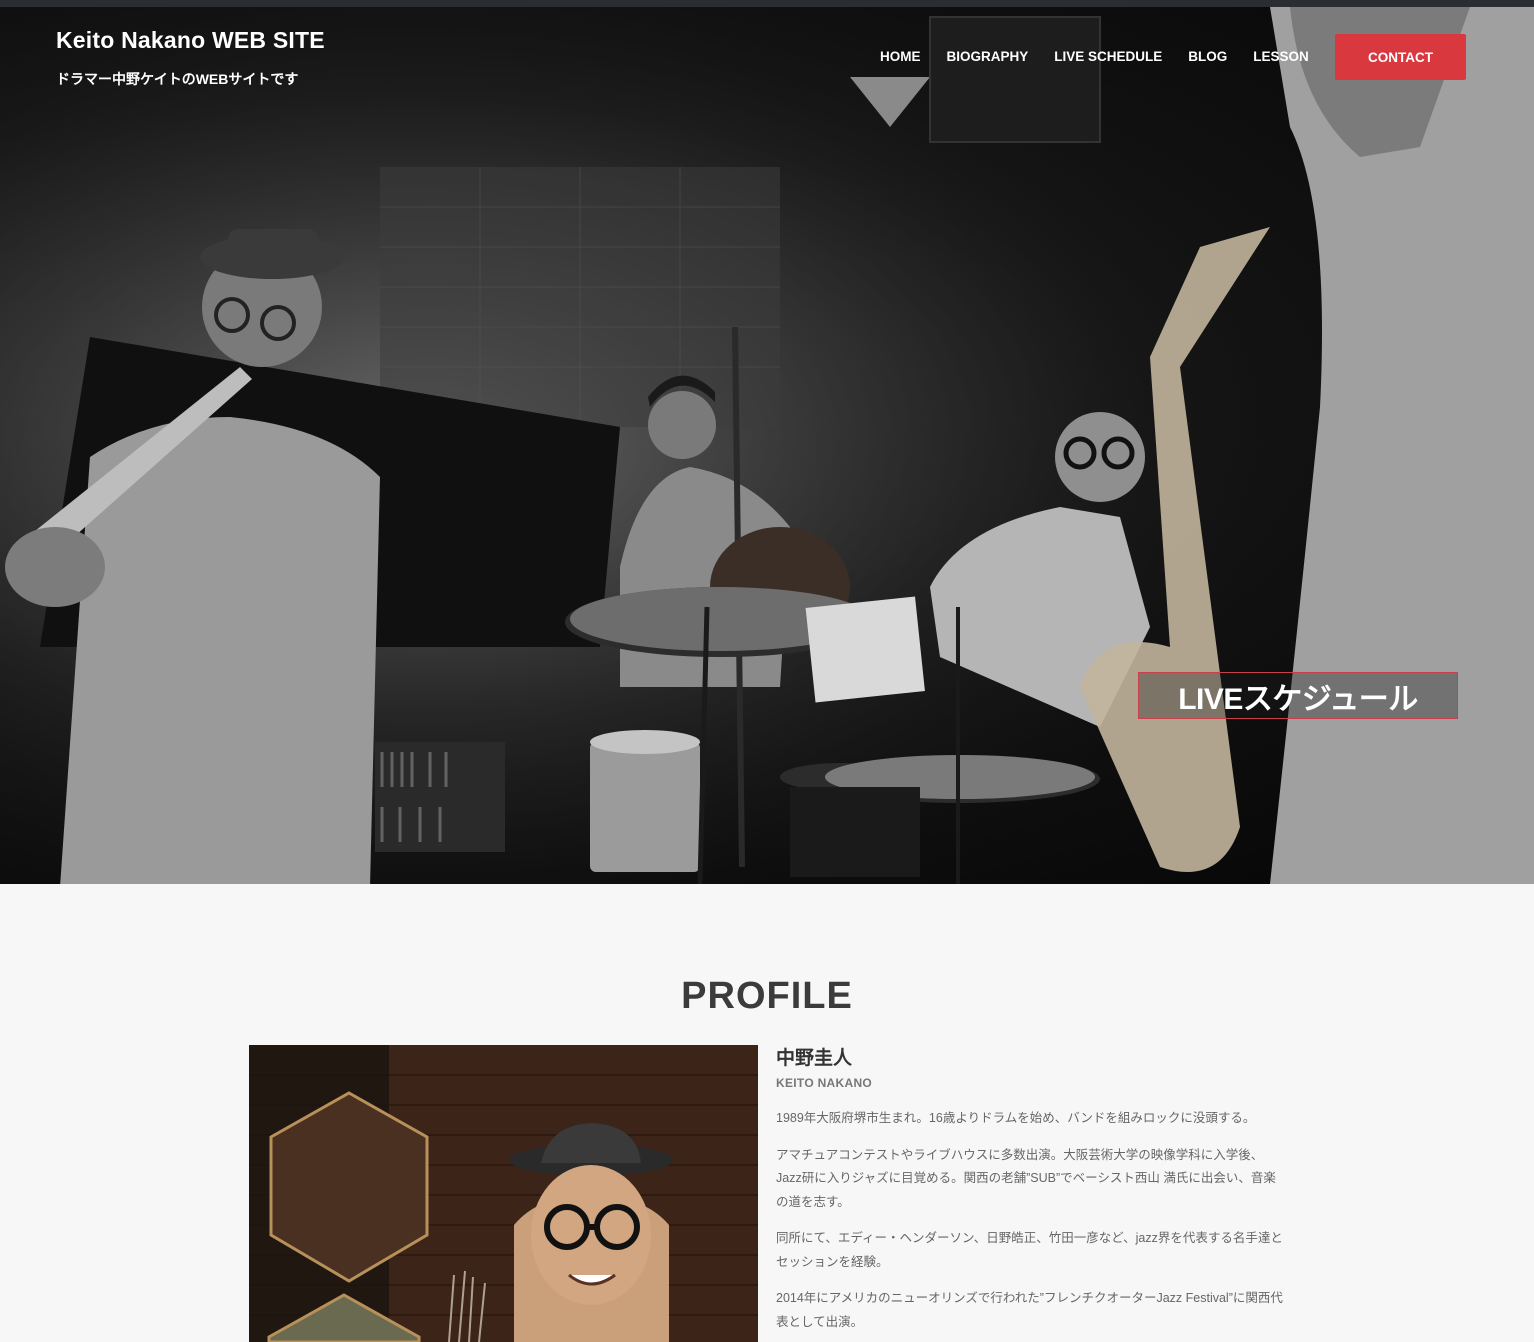  Describe the element at coordinates (190, 40) in the screenshot. I see `site-title: Keito Nakano WEB SITE` at that location.